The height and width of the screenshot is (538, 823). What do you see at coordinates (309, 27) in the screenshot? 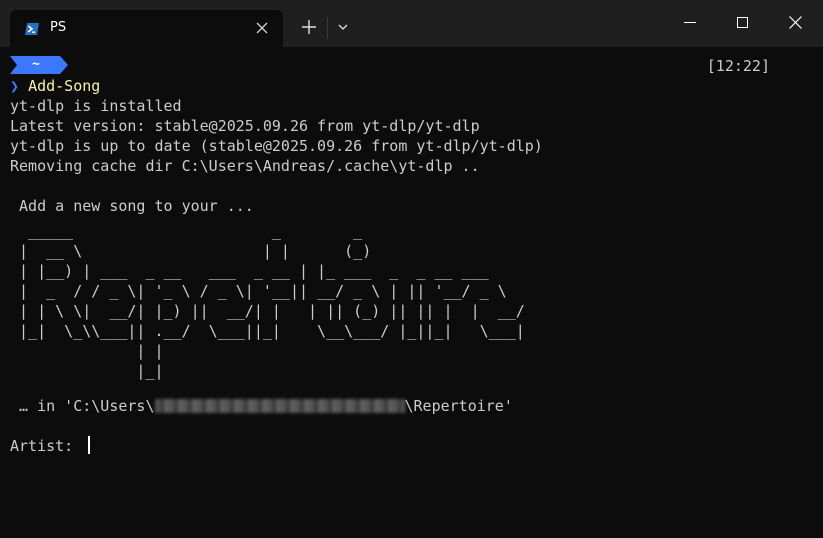
I see `plus-icon` at bounding box center [309, 27].